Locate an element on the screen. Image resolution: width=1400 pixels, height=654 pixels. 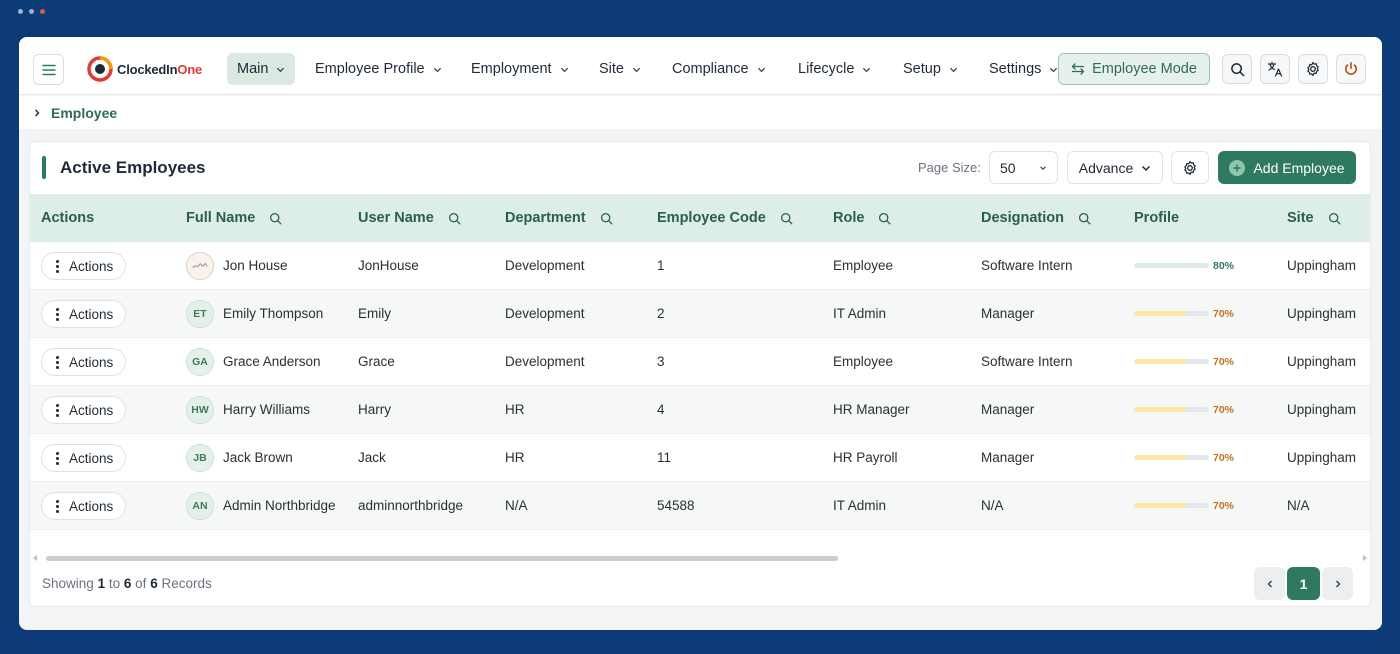
app-logo: ClockedInOne is located at coordinates (144, 69).